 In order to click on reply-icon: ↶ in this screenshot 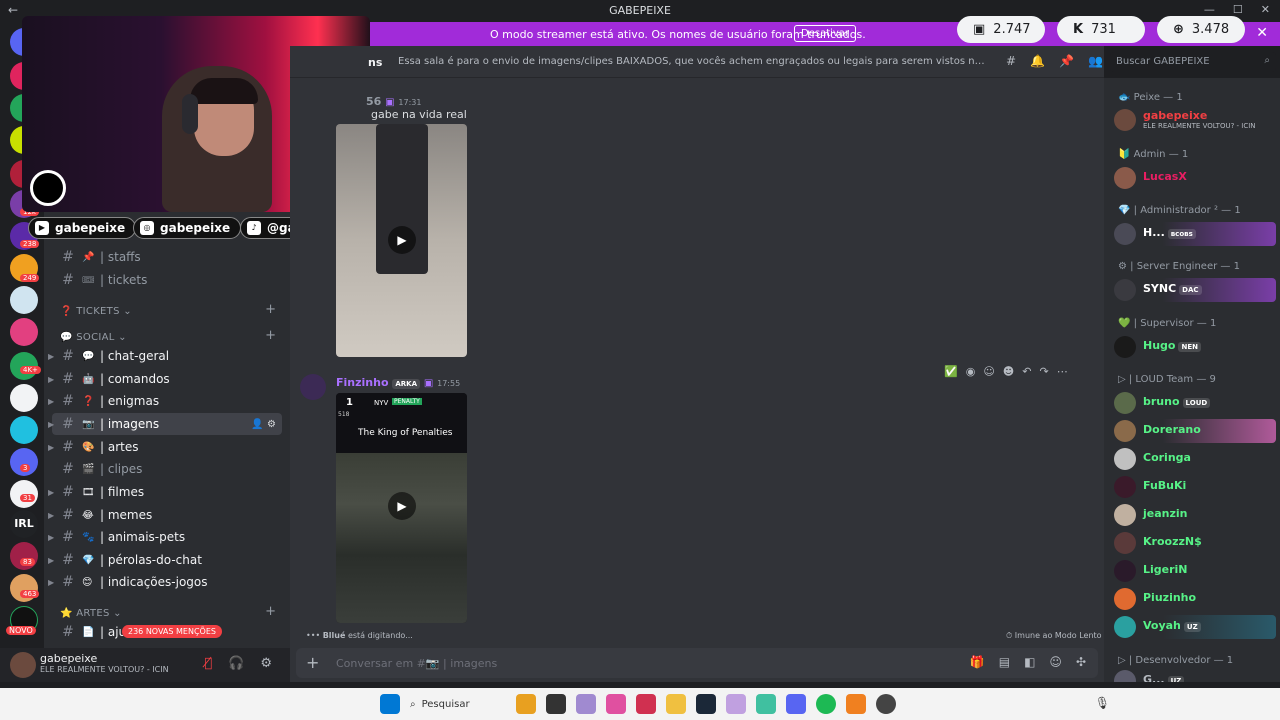, I will do `click(1026, 371)`.